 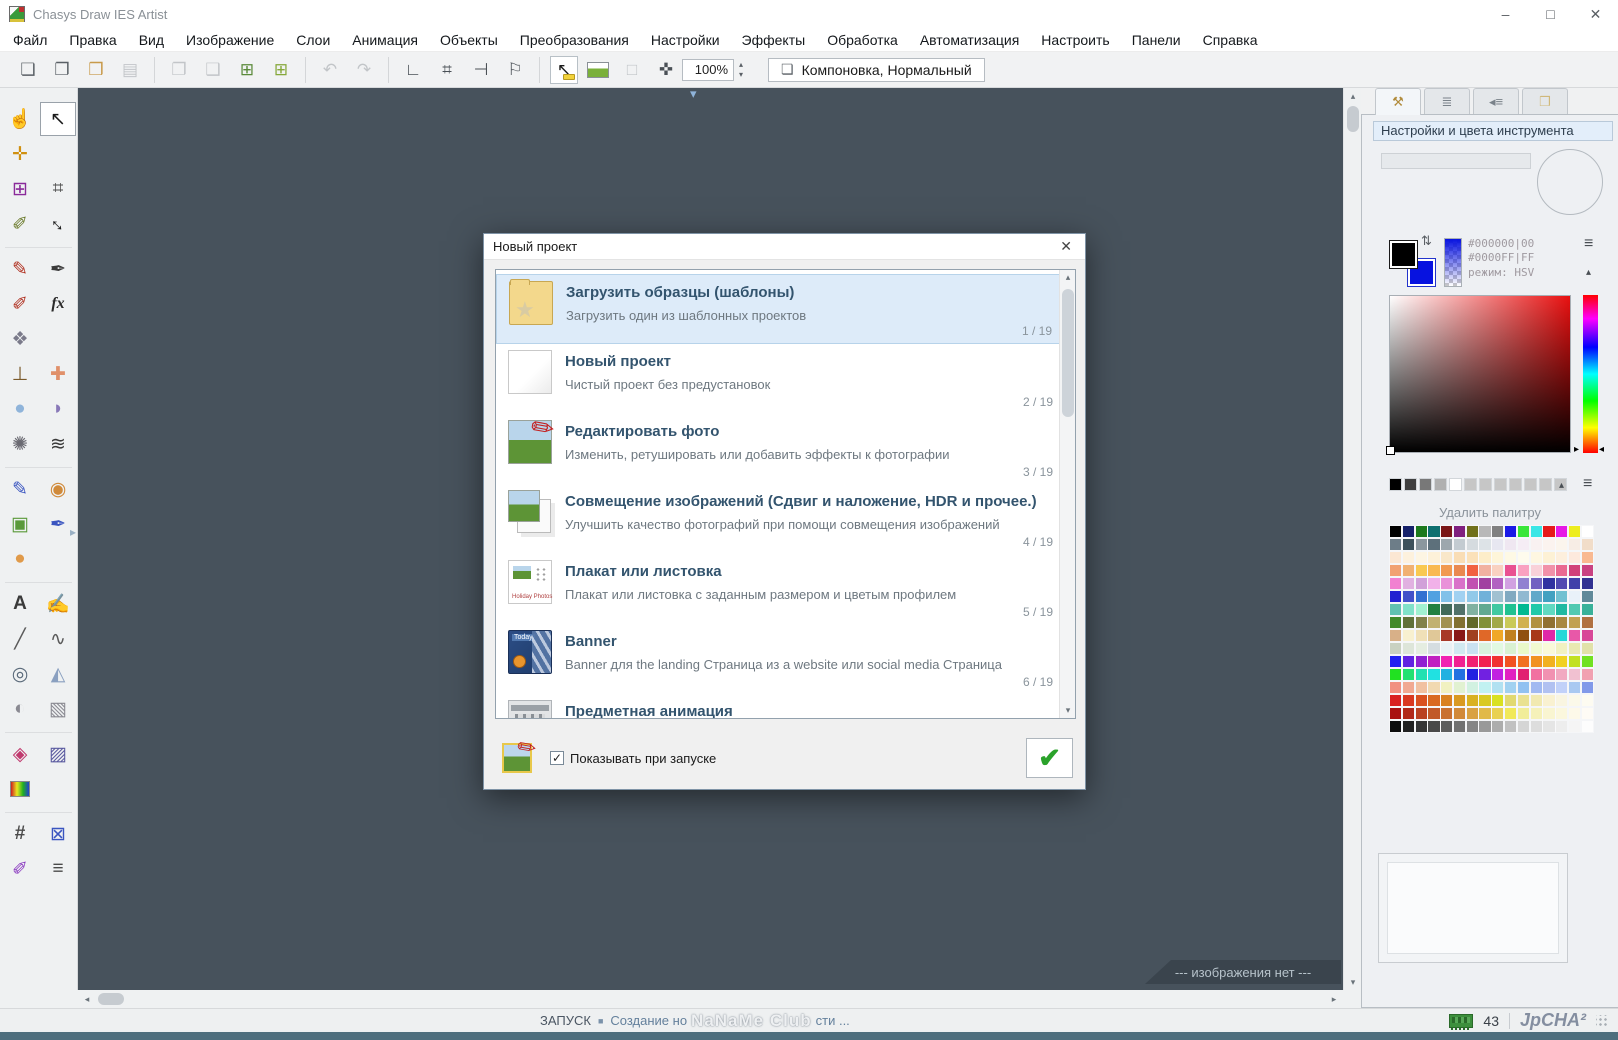 I want to click on tab-tool-settings: ⚒, so click(x=1398, y=101).